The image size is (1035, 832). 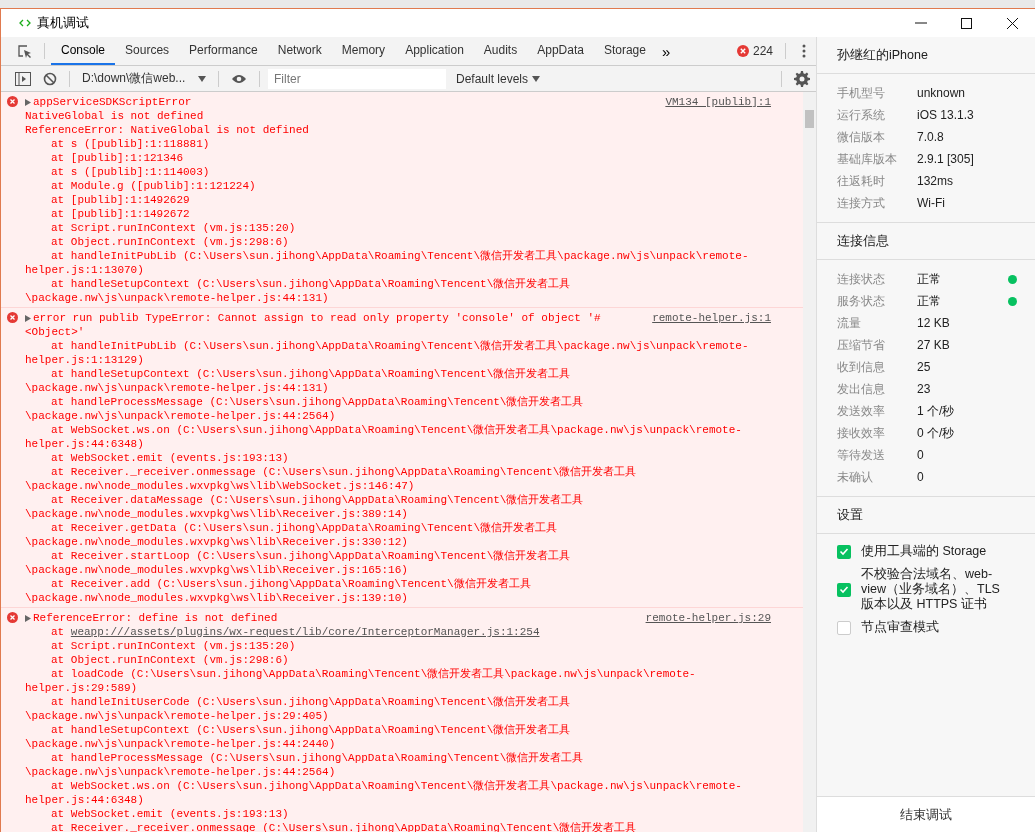 I want to click on stack-frame: at [publib]:1:1492629, so click(x=399, y=200).